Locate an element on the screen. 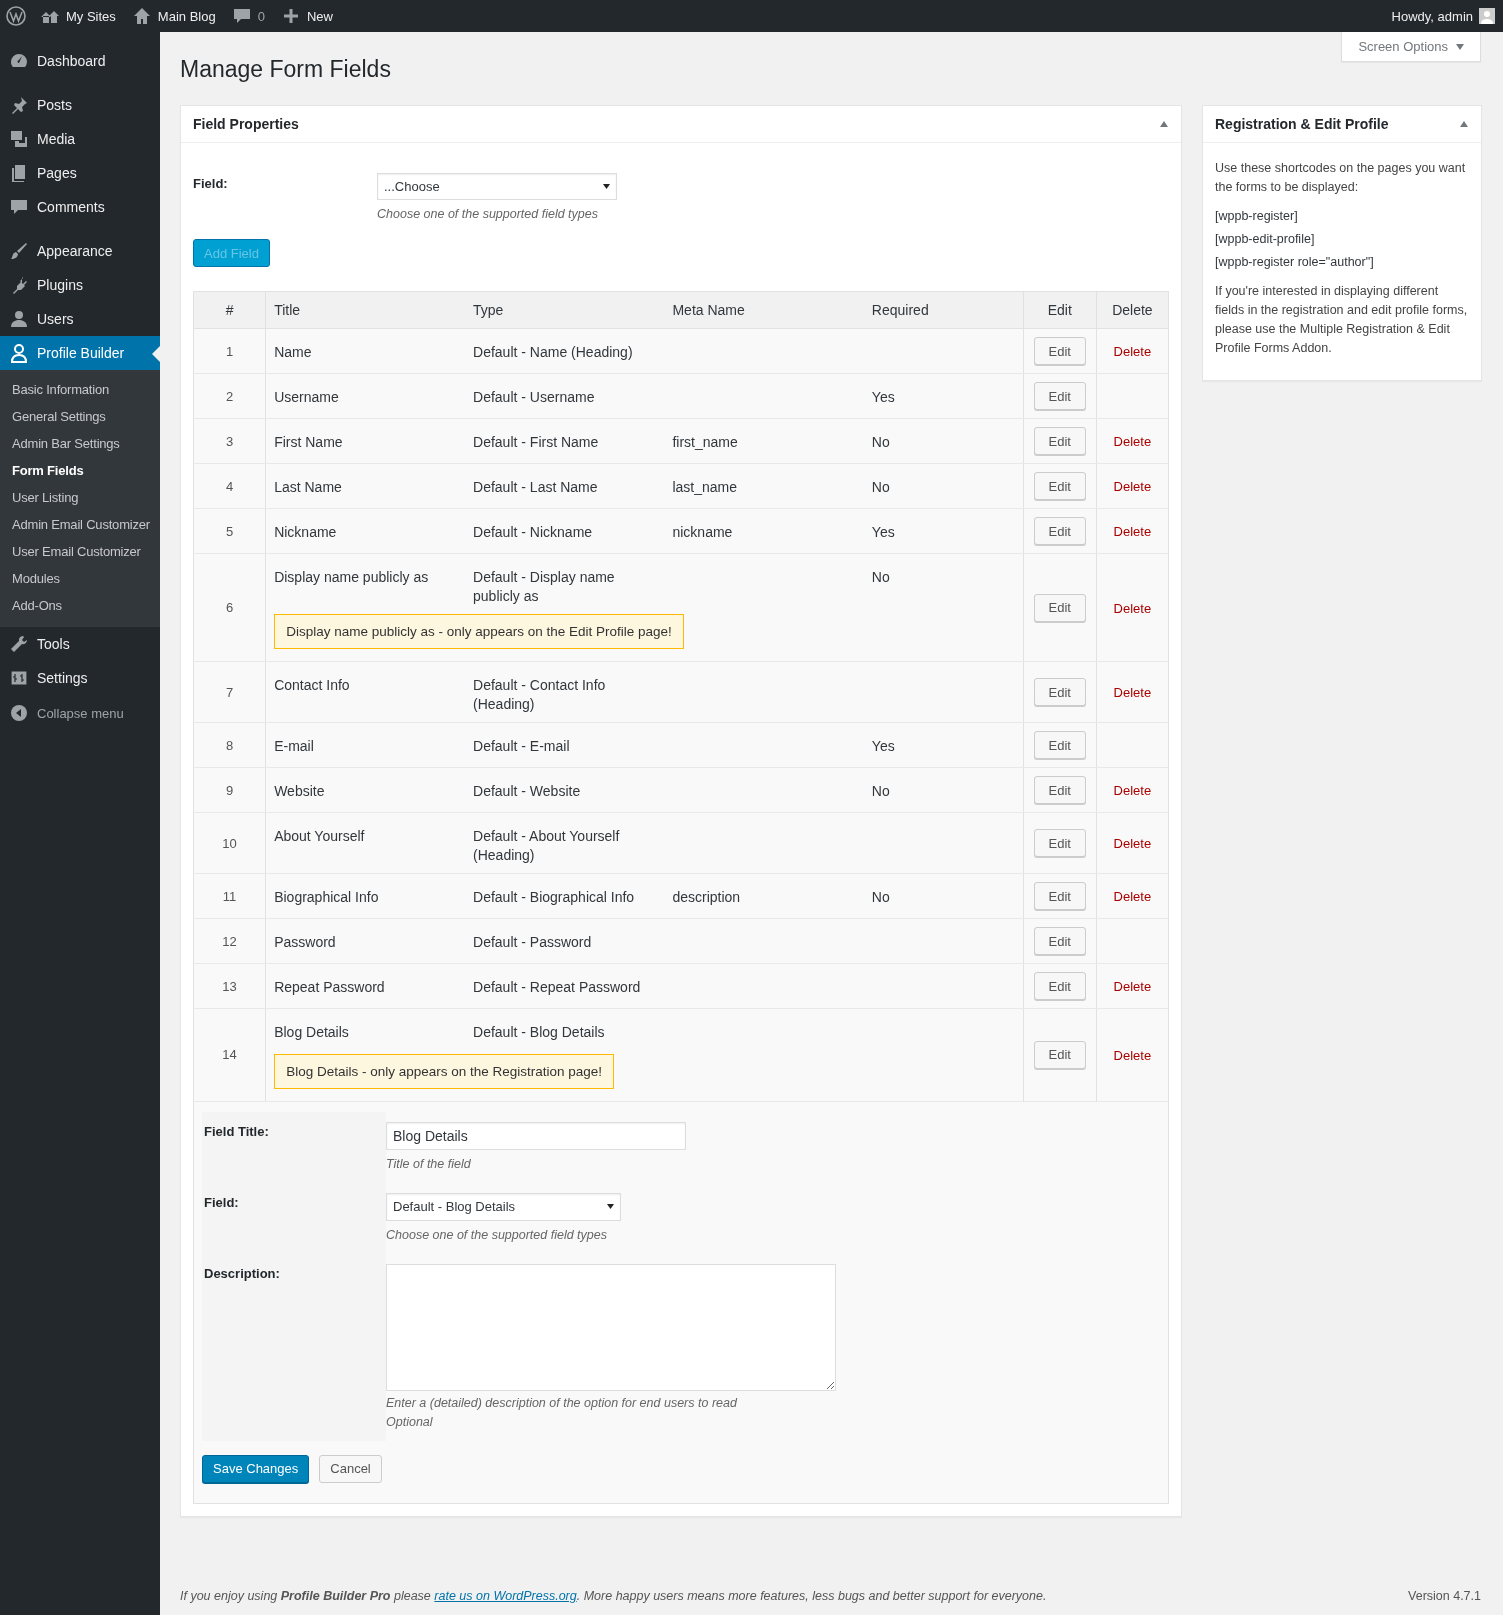 The height and width of the screenshot is (1615, 1503). menu-item: Plugins is located at coordinates (80, 285).